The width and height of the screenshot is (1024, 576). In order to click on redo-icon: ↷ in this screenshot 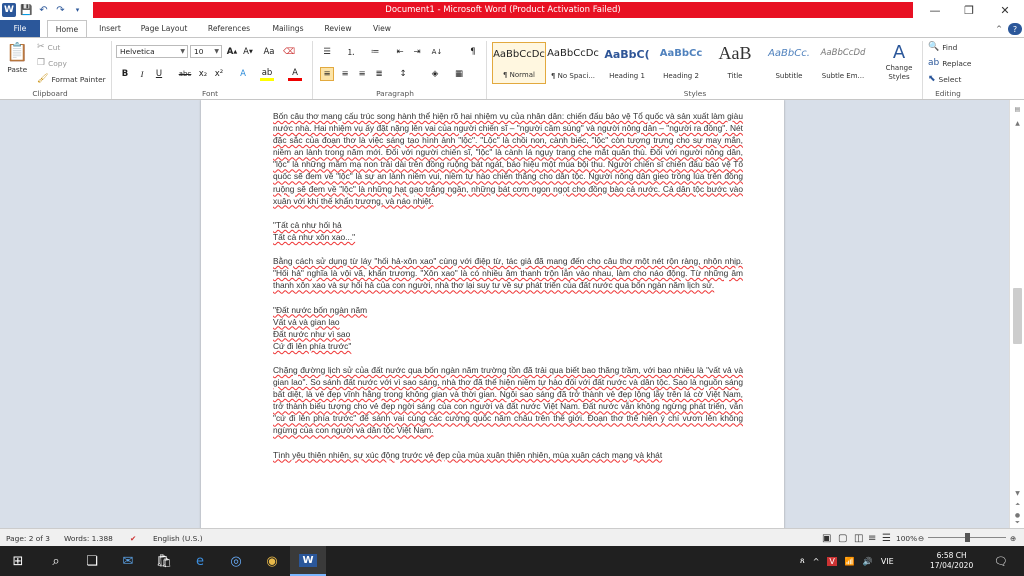, I will do `click(60, 10)`.